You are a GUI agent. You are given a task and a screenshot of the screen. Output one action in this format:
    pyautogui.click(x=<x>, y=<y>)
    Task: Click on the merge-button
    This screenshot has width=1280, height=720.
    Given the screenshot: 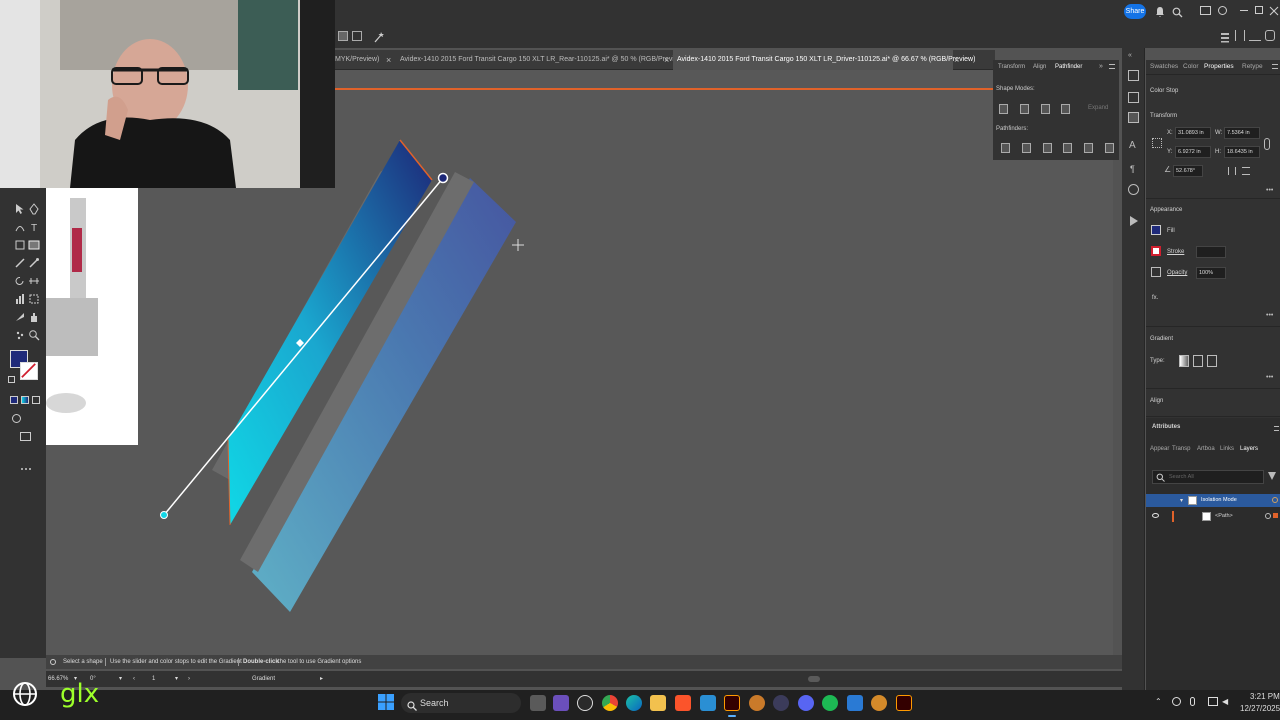 What is the action you would take?
    pyautogui.click(x=1047, y=148)
    